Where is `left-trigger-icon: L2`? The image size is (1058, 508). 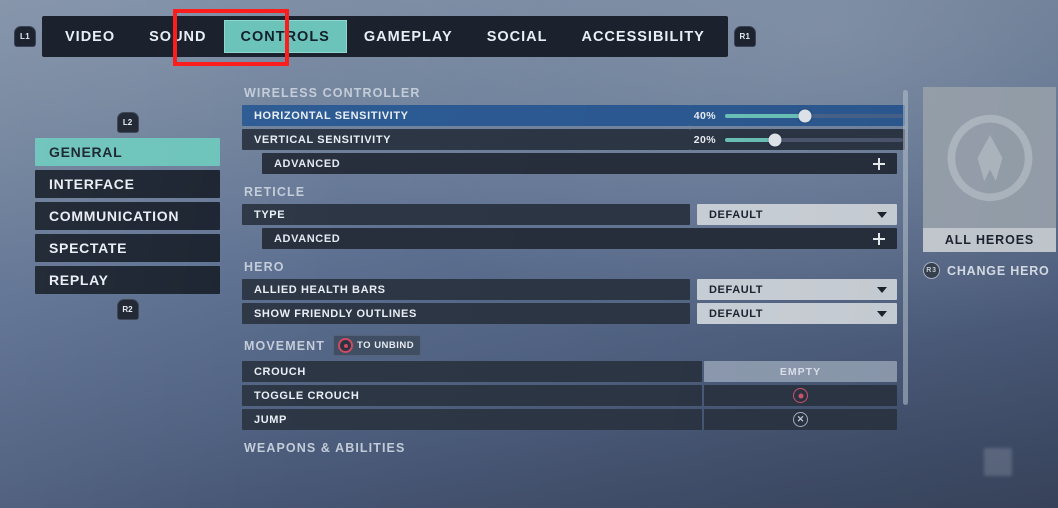 left-trigger-icon: L2 is located at coordinates (127, 122).